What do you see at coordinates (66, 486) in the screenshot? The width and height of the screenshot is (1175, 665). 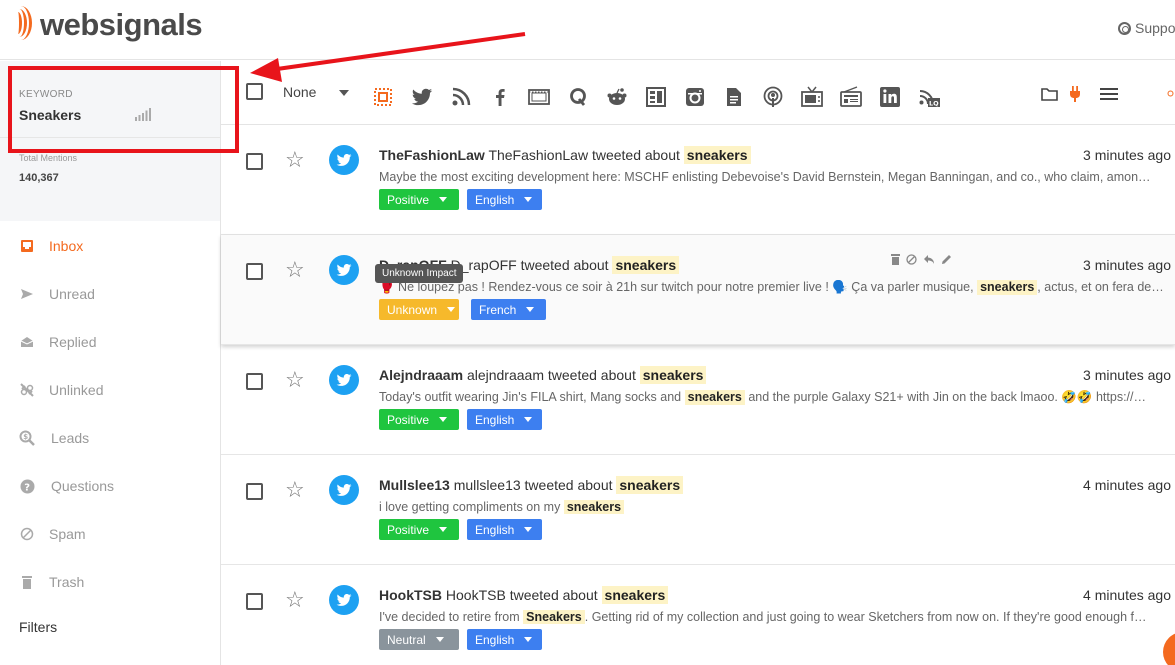 I see `sidebar-item-questions: ? Questions` at bounding box center [66, 486].